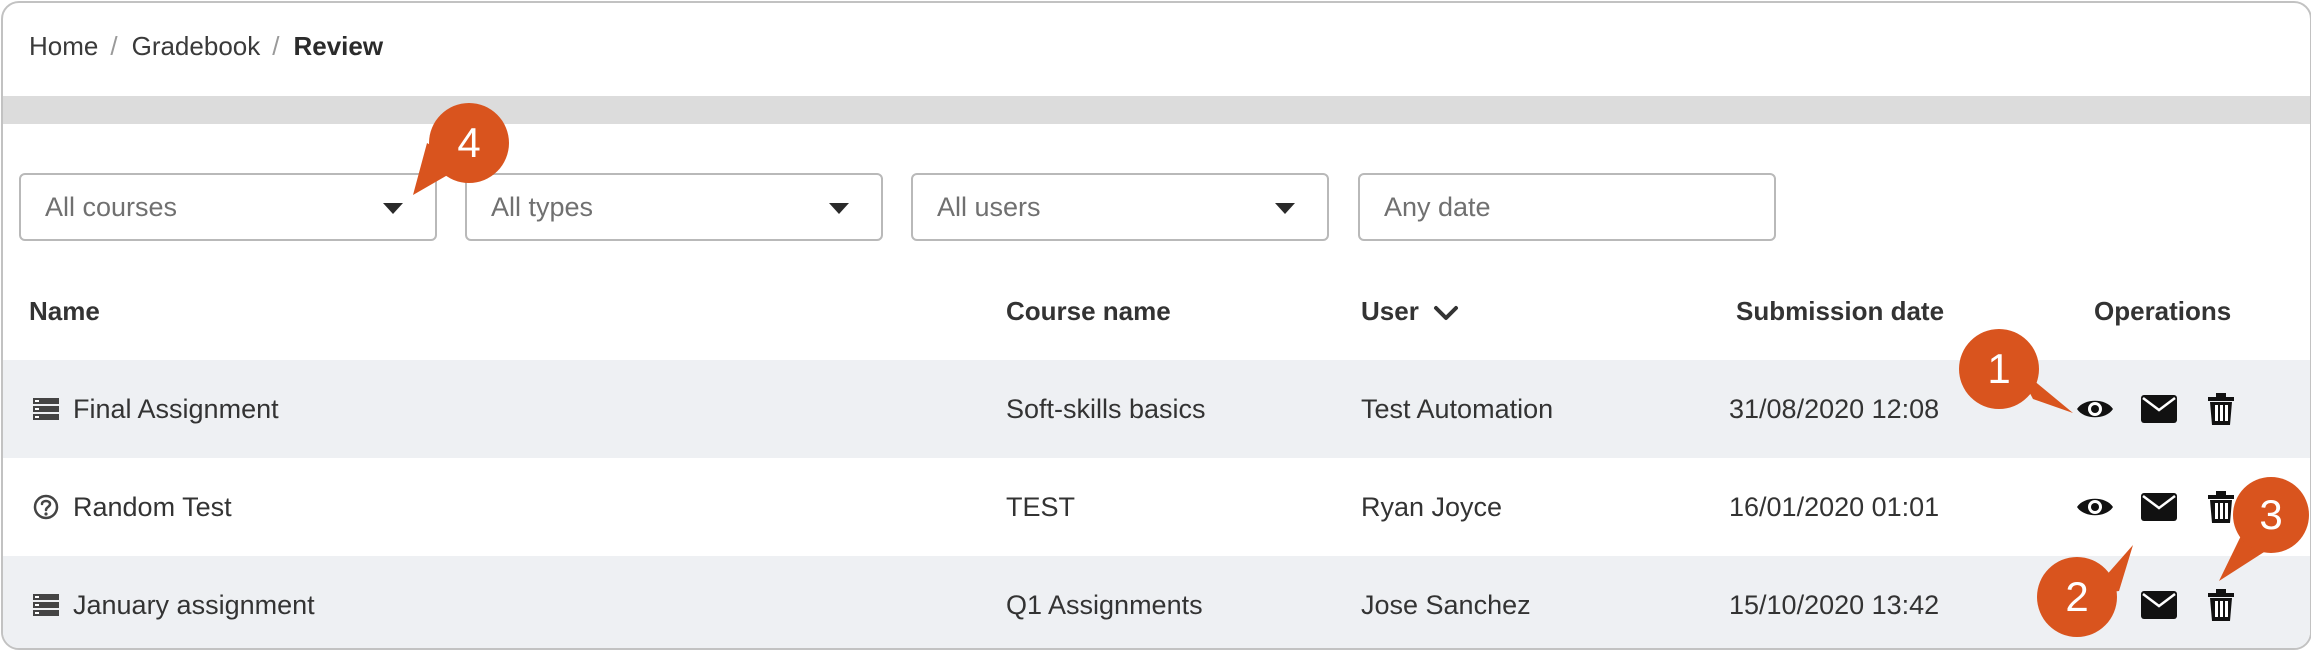 The width and height of the screenshot is (2311, 650). I want to click on breadcrumb-home: Home, so click(63, 46).